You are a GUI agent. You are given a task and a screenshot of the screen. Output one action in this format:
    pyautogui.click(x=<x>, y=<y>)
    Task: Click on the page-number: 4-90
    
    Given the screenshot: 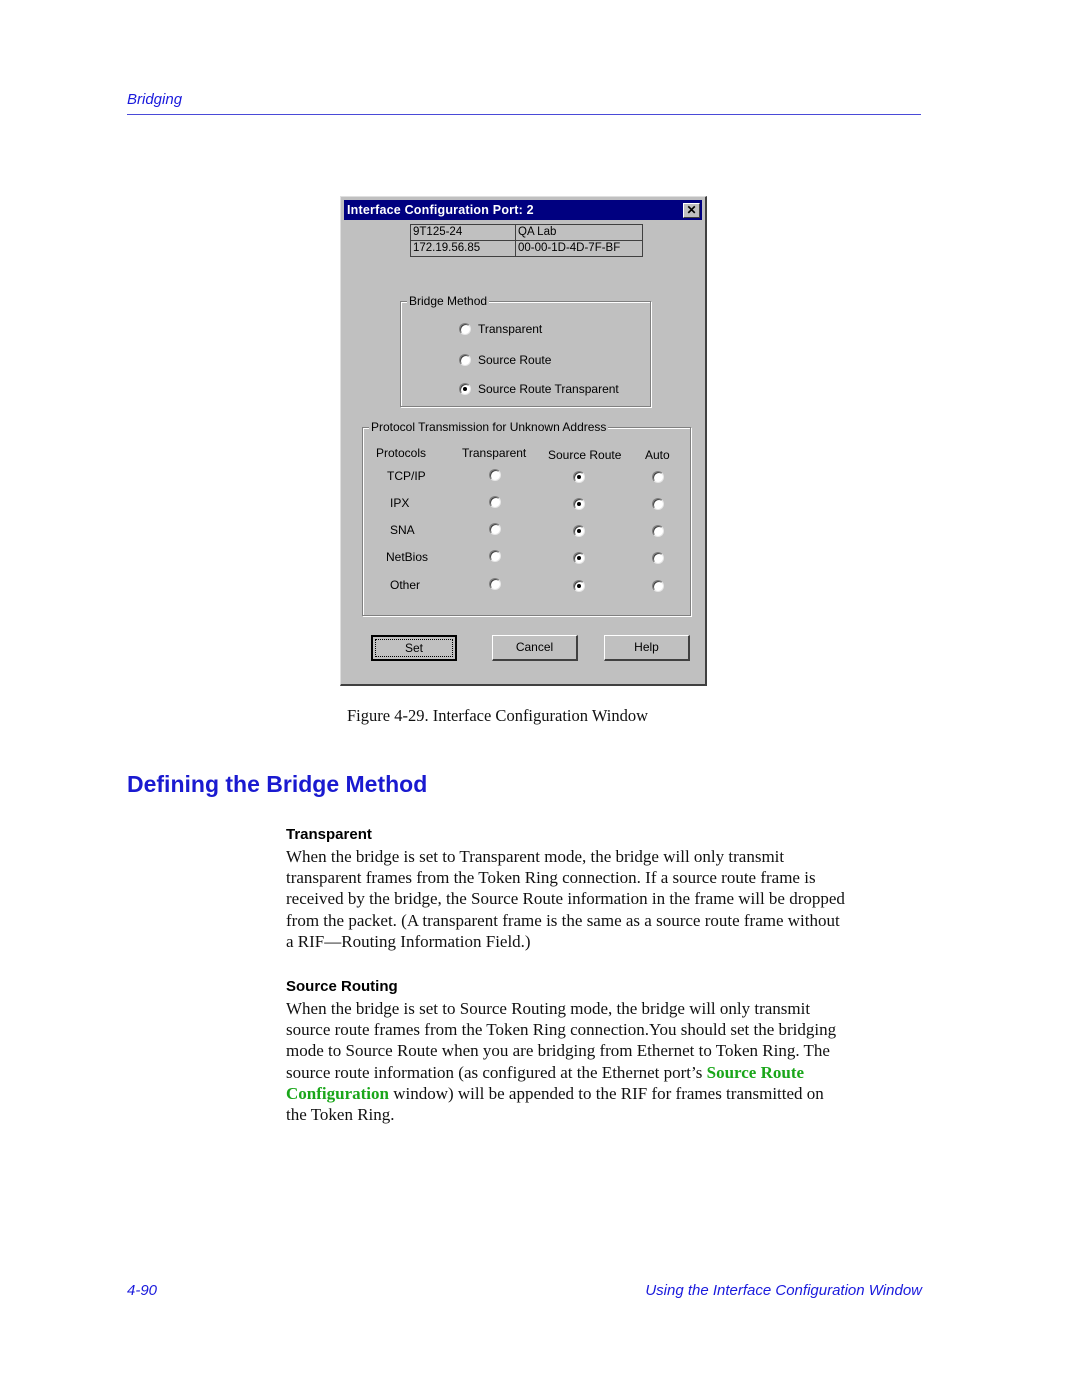 What is the action you would take?
    pyautogui.click(x=142, y=1290)
    